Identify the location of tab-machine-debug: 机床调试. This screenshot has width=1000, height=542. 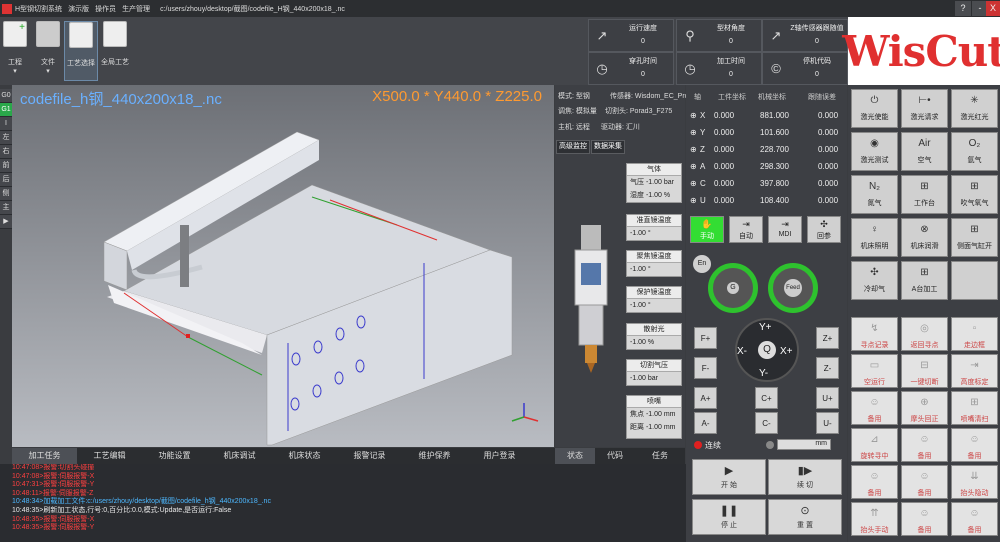
(239, 456).